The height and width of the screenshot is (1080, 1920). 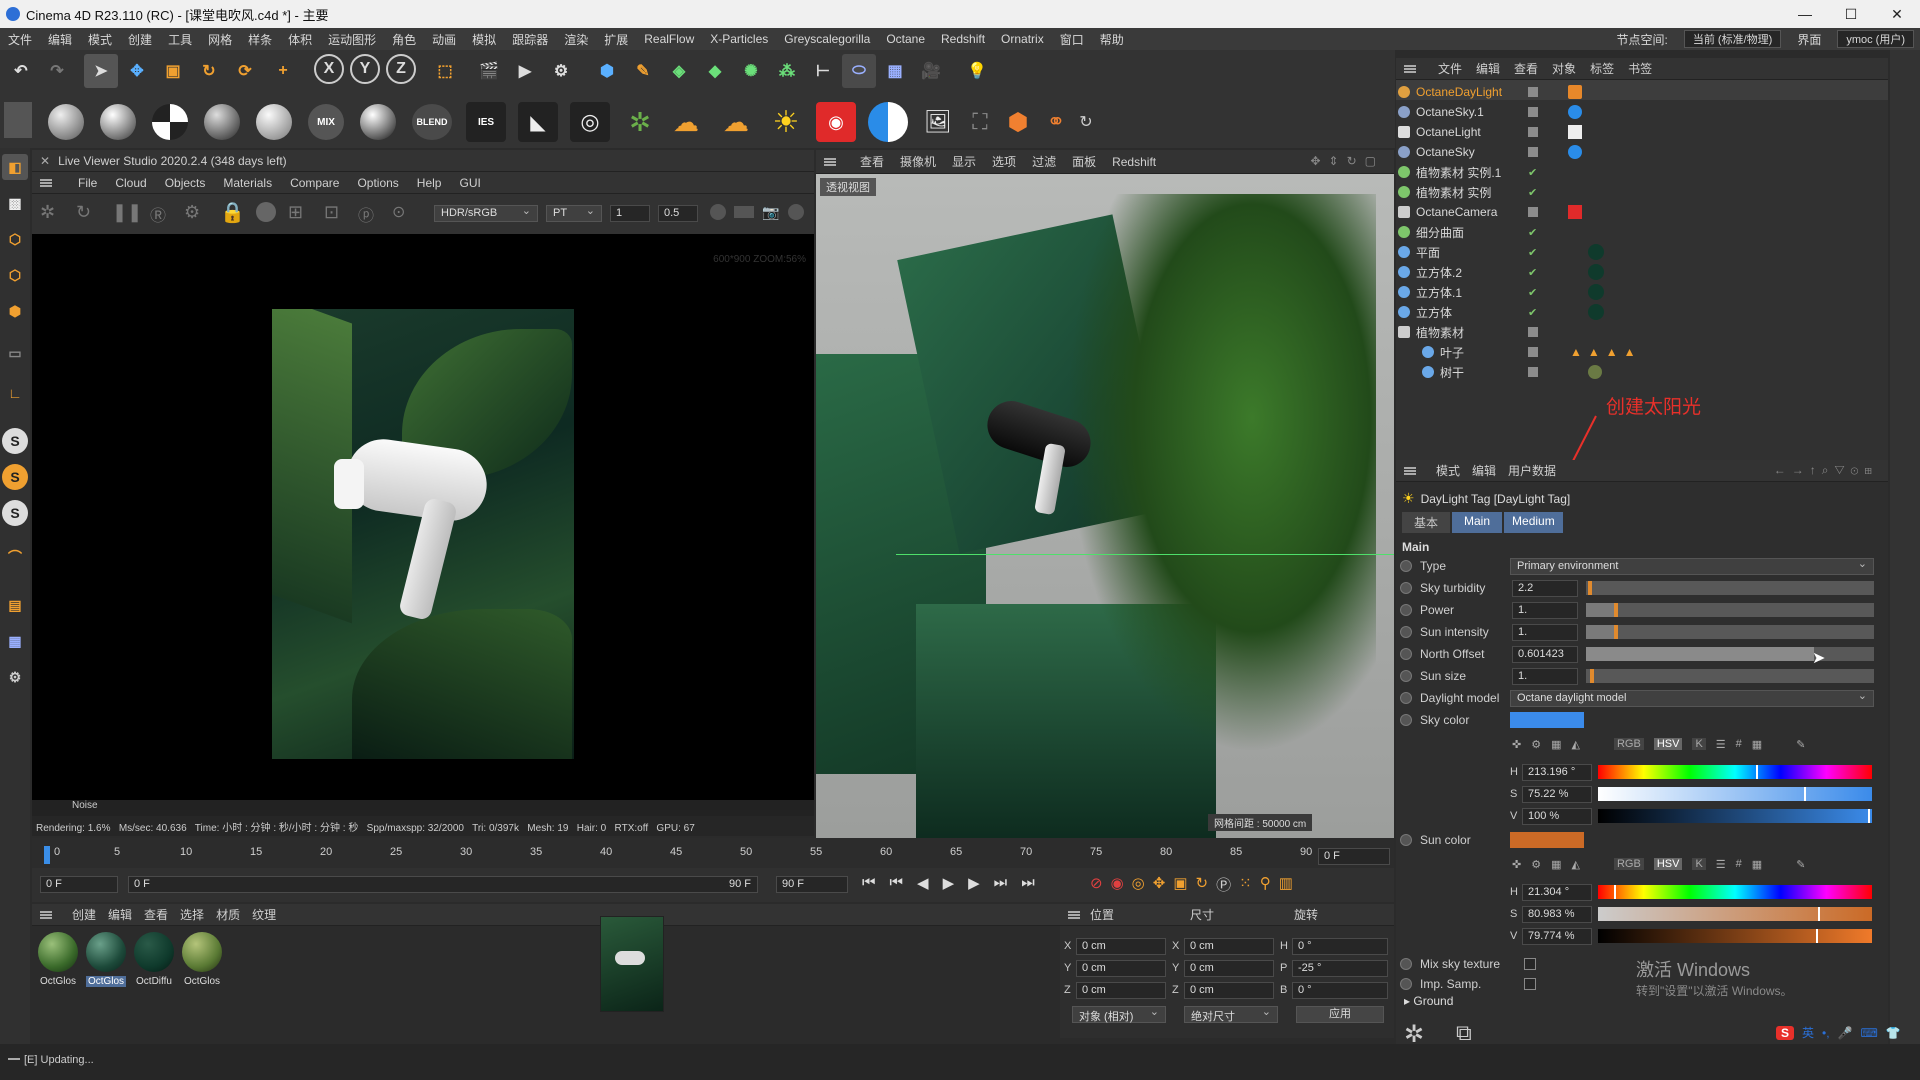 What do you see at coordinates (1018, 122) in the screenshot?
I see `object-tag-icon: ⬢` at bounding box center [1018, 122].